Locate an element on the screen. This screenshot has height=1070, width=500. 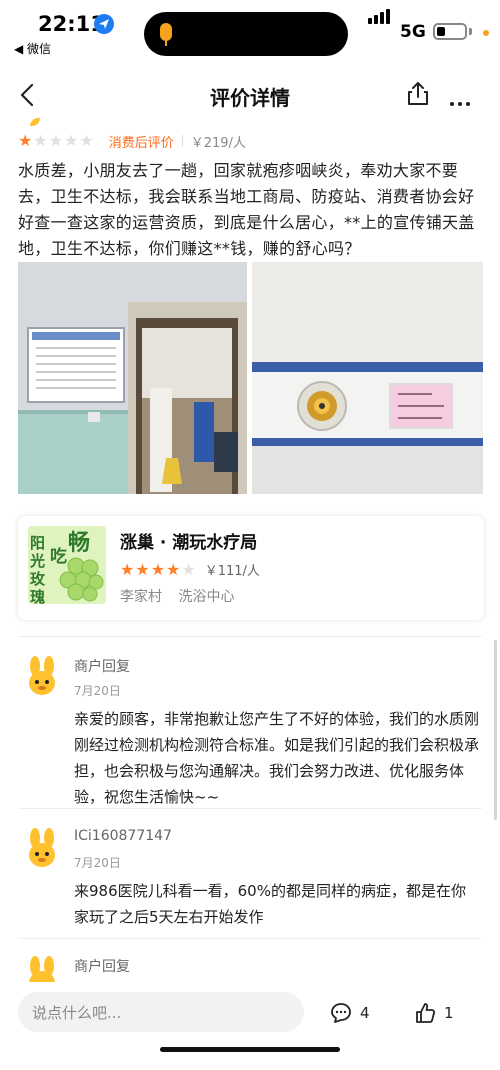
share-icon is located at coordinates (418, 93).